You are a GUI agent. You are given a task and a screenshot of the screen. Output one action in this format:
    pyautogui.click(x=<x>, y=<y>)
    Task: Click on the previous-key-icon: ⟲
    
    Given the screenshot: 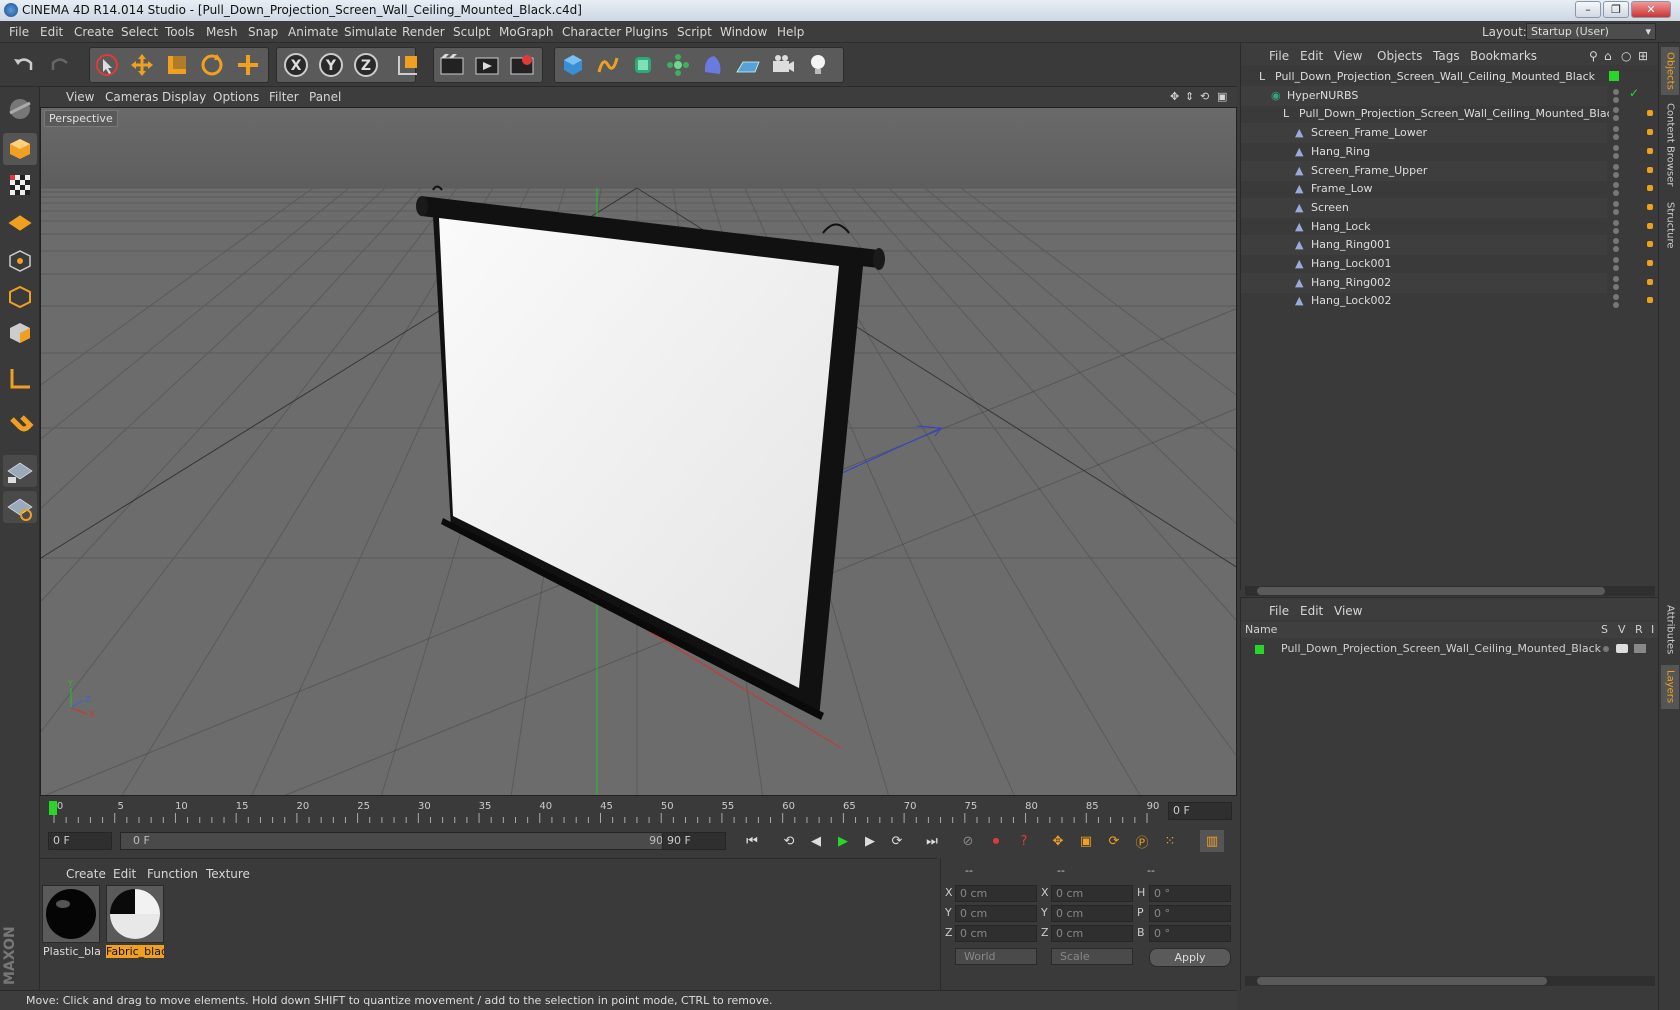 What is the action you would take?
    pyautogui.click(x=789, y=841)
    